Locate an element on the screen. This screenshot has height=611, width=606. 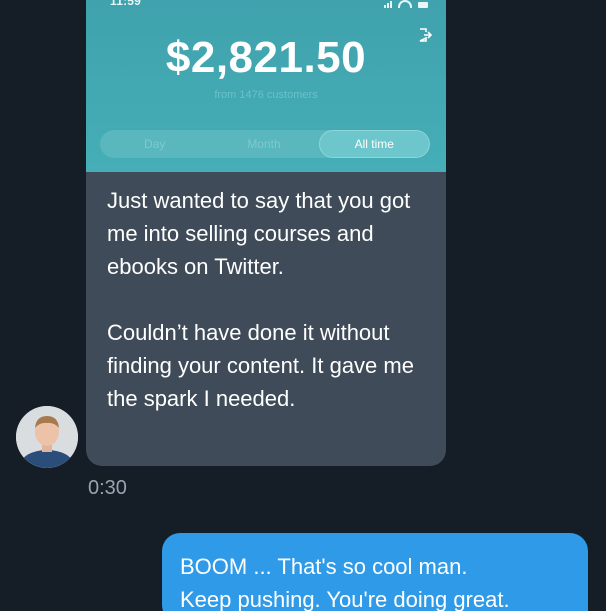
status-icons is located at coordinates (406, 4).